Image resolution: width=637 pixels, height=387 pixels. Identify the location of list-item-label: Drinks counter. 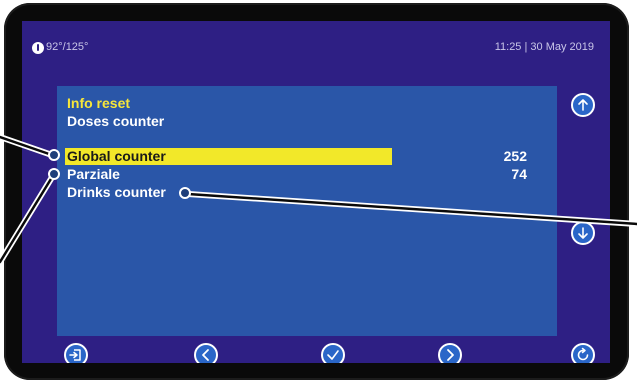
(116, 192).